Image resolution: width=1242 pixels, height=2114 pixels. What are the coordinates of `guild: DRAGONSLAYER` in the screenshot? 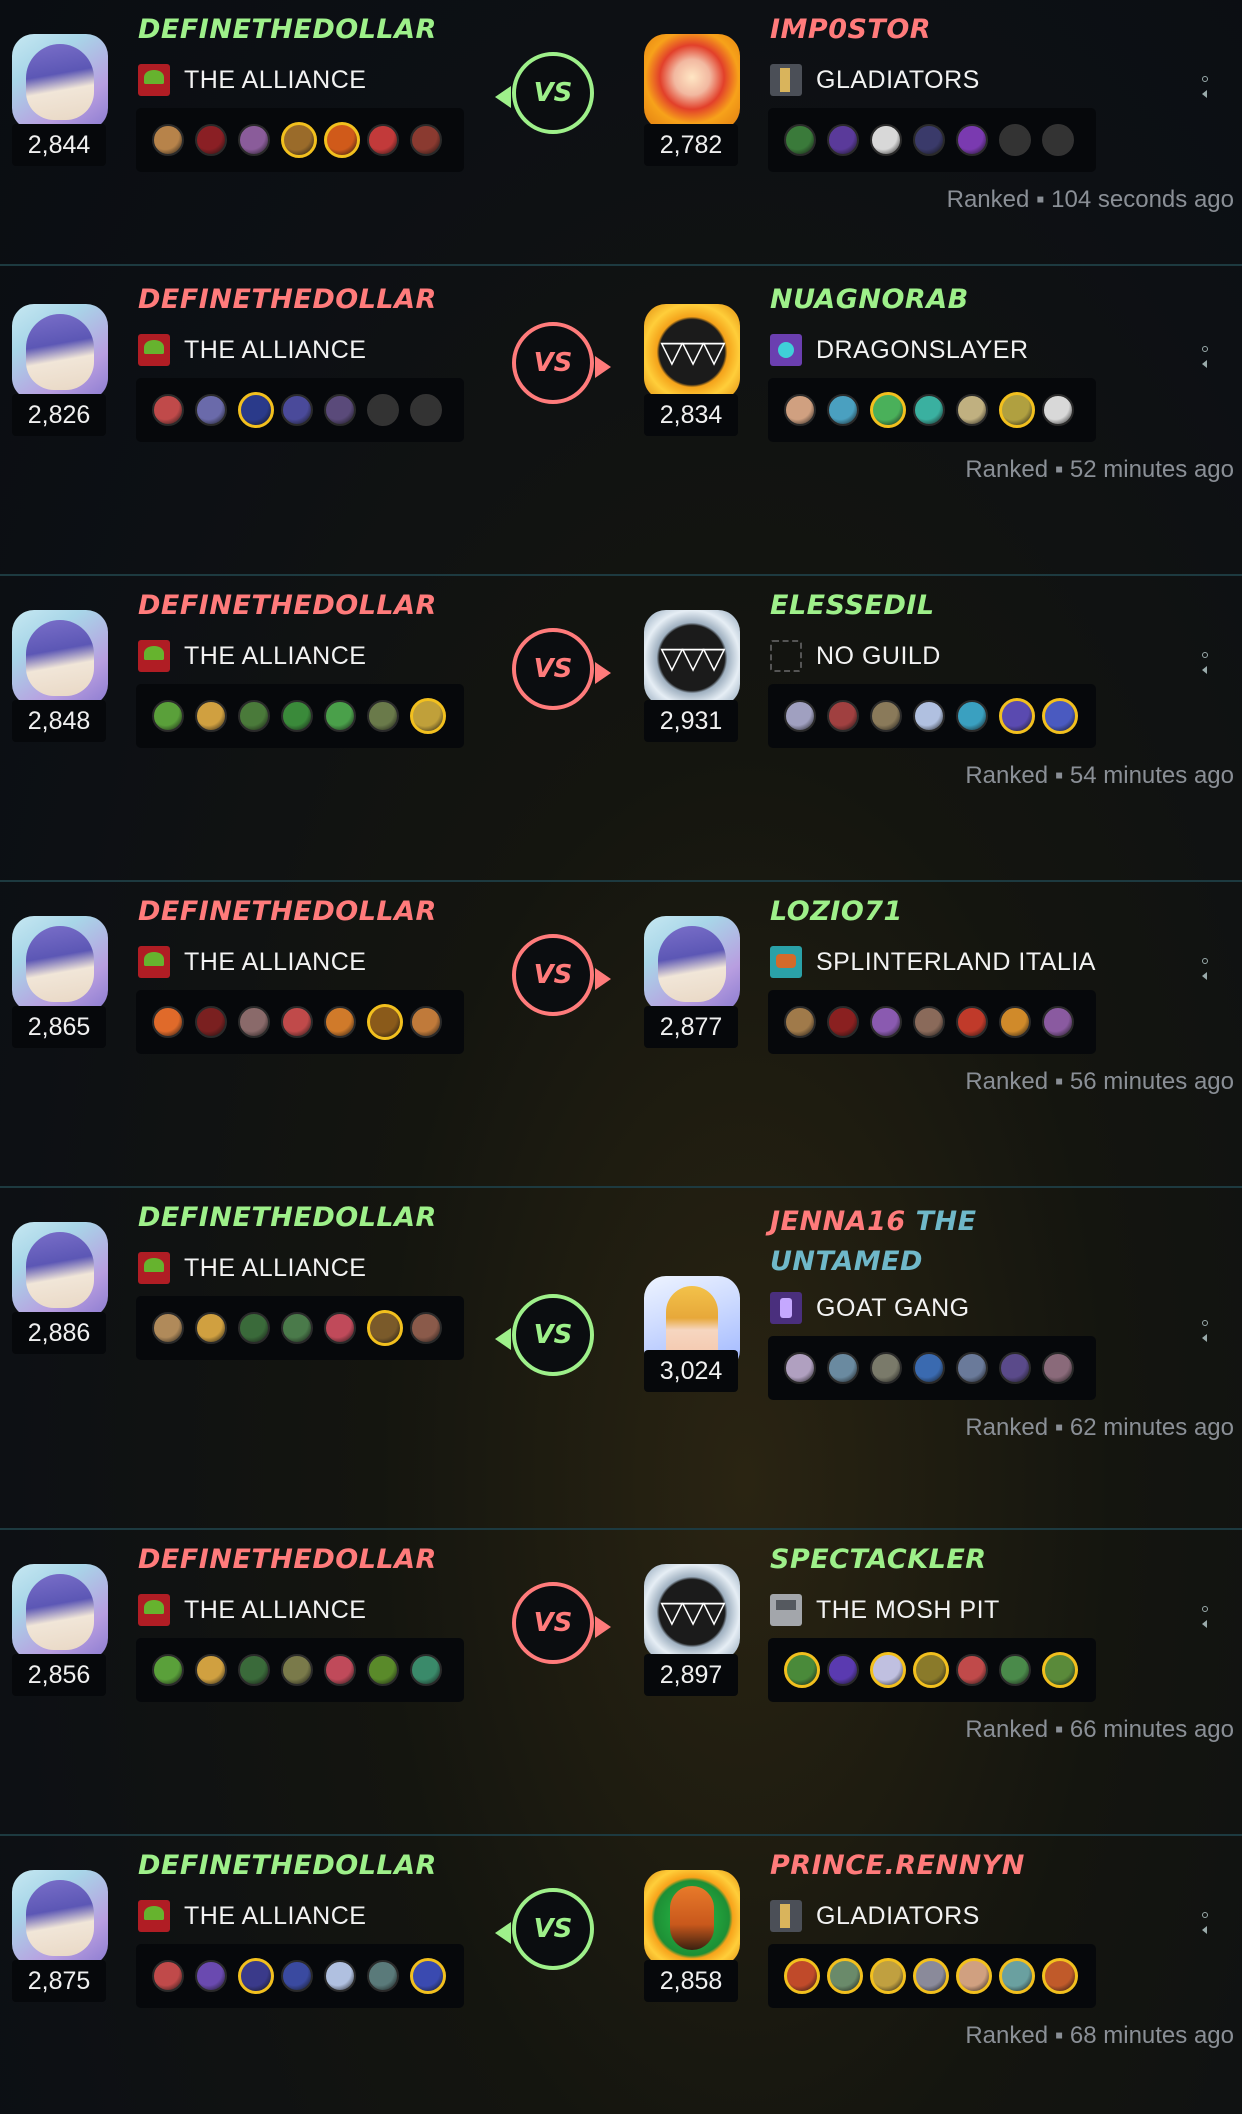 It's located at (899, 350).